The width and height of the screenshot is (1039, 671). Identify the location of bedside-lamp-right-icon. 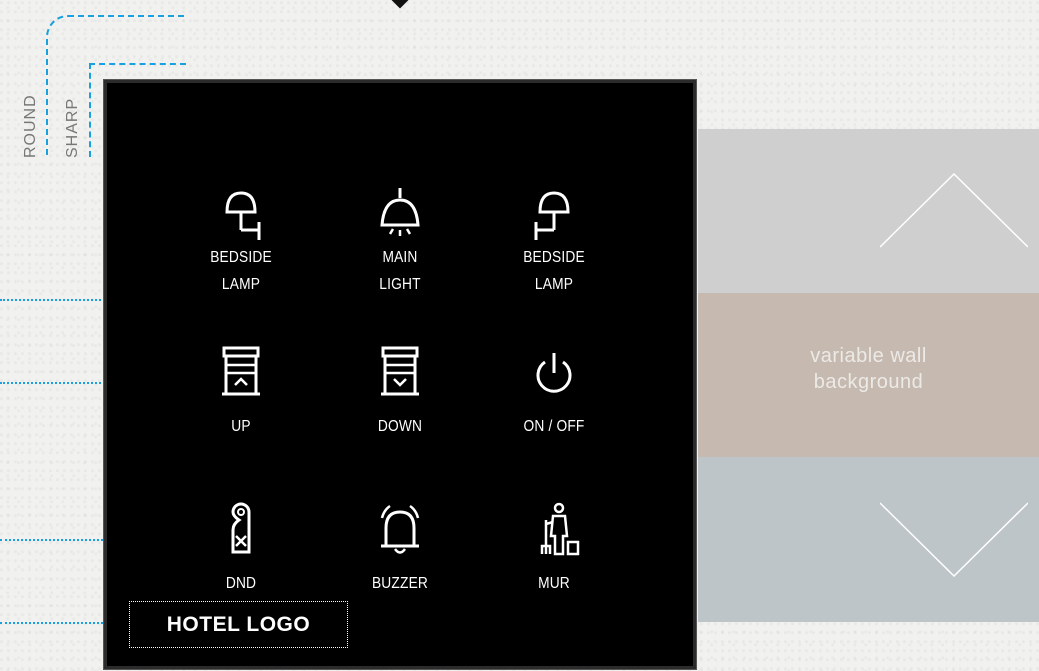
(552, 215).